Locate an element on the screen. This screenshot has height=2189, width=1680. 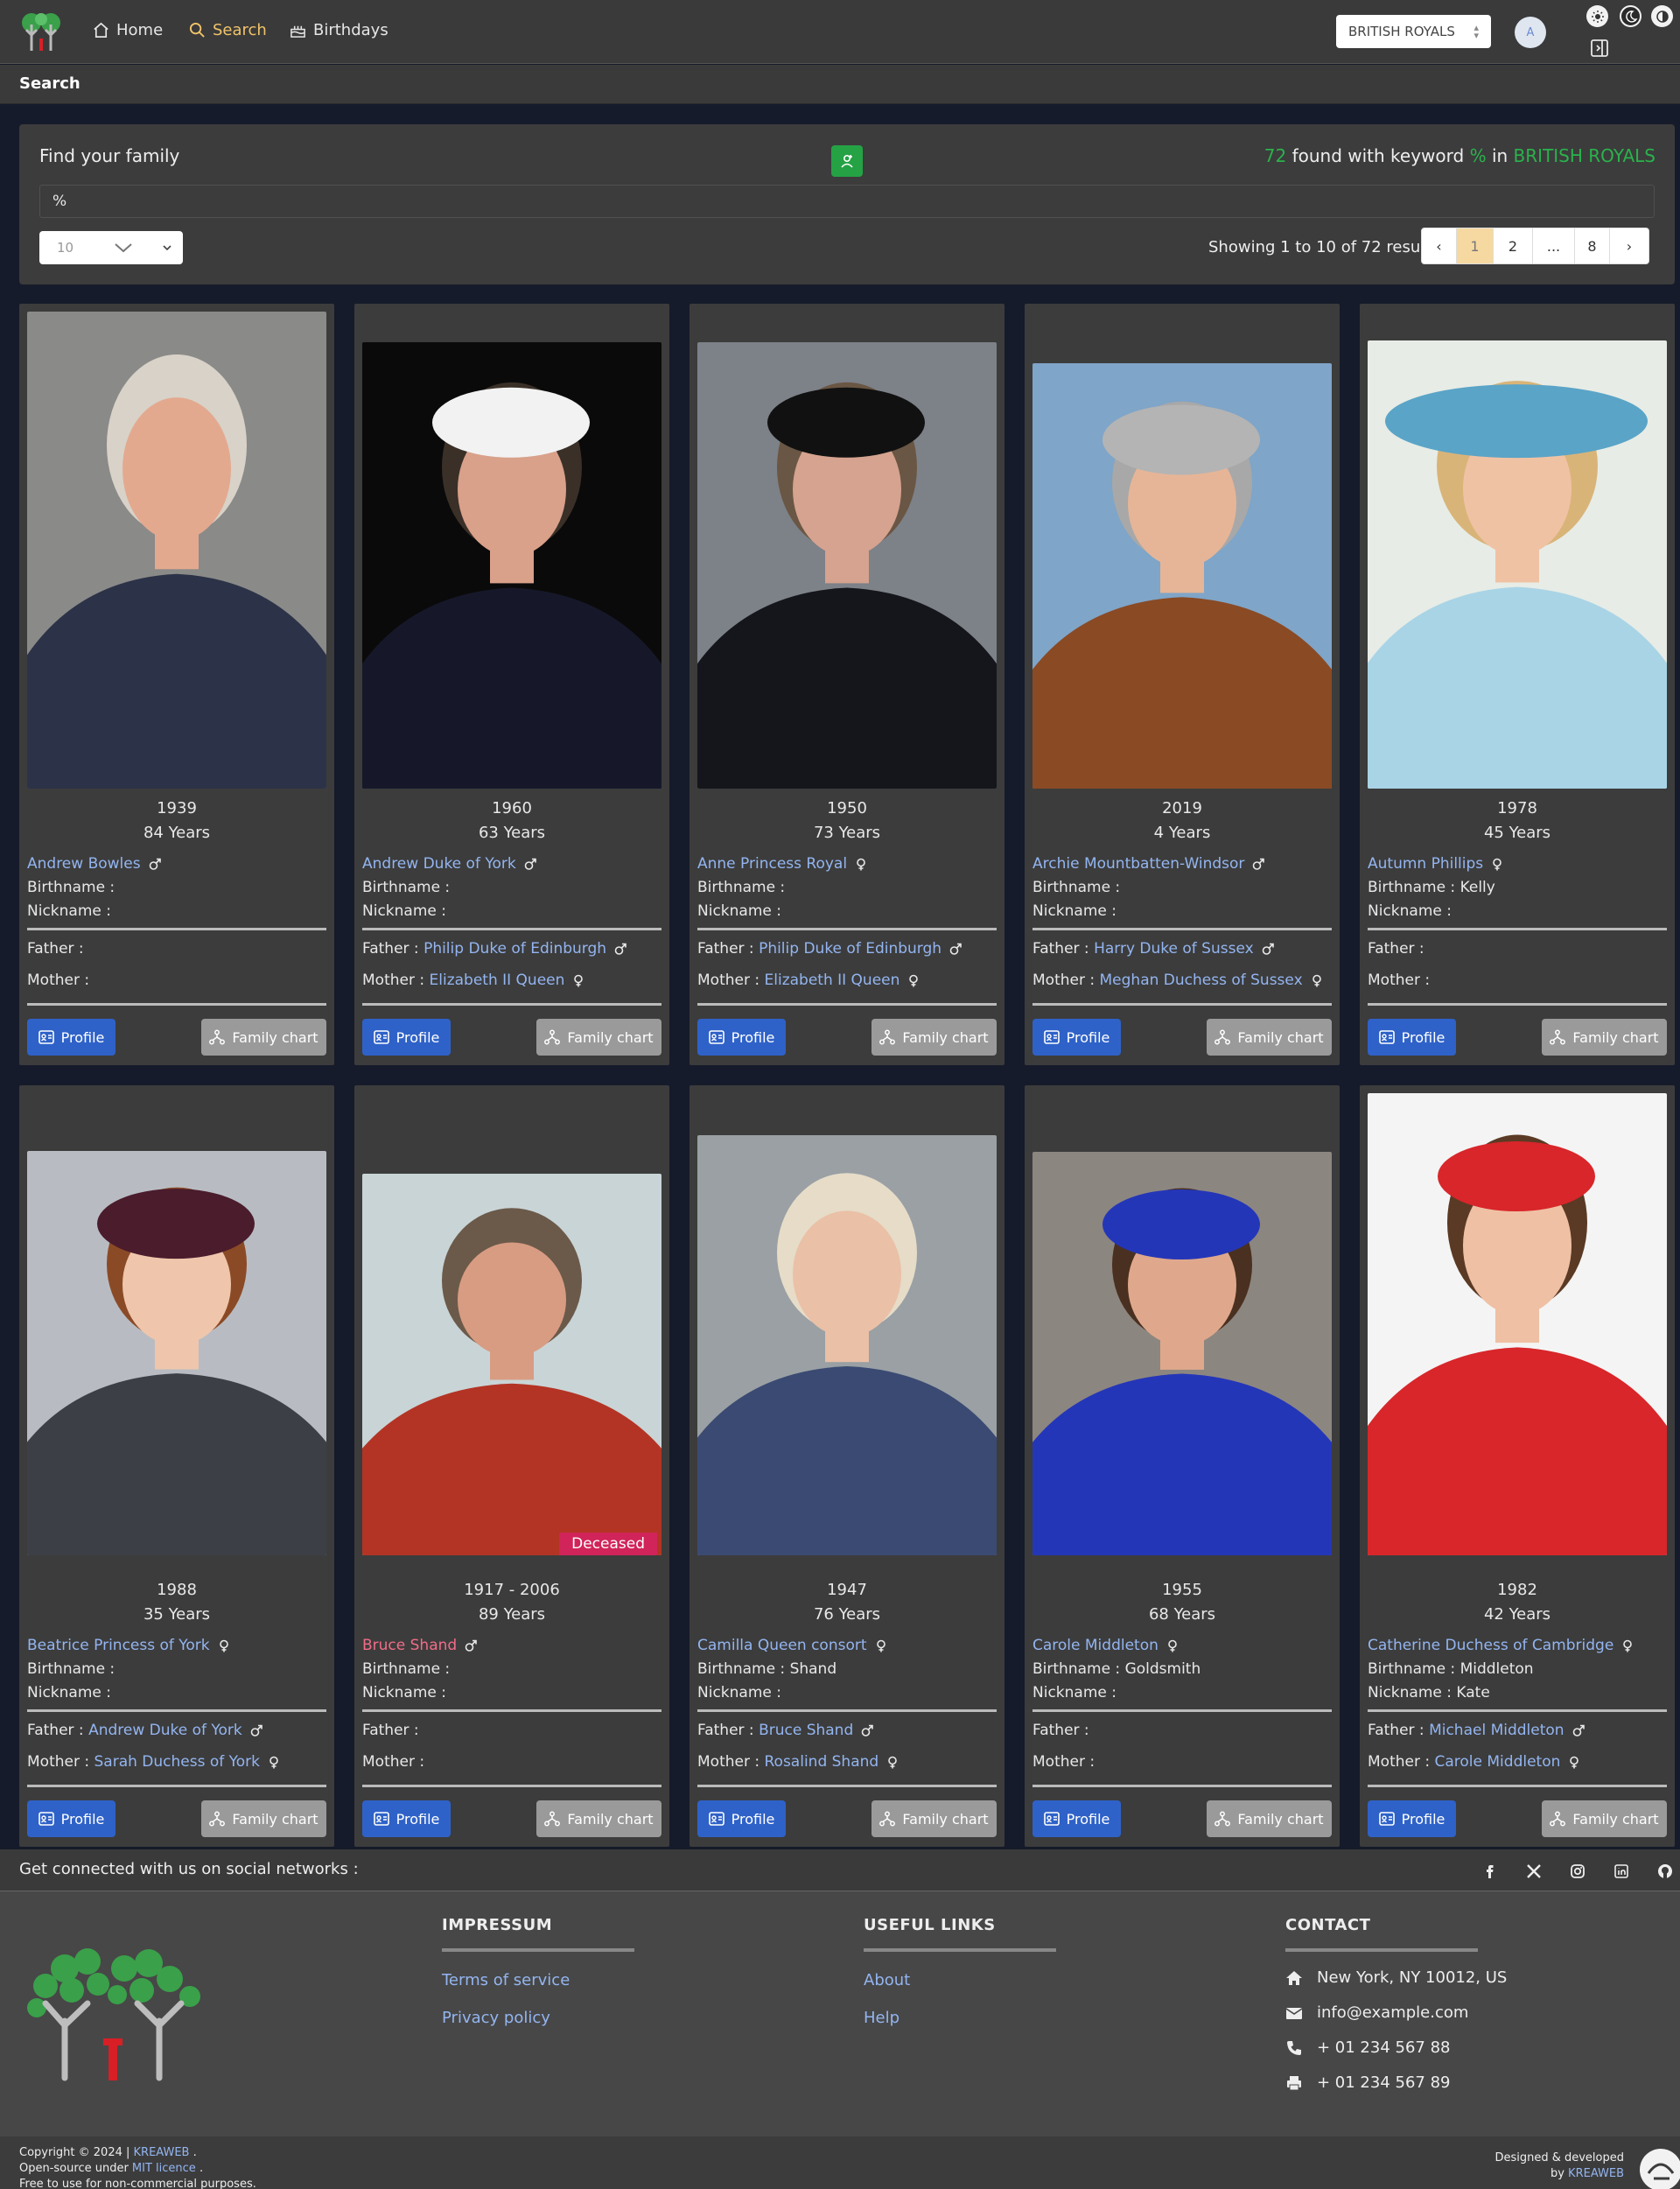
help-link: Help is located at coordinates (960, 2018).